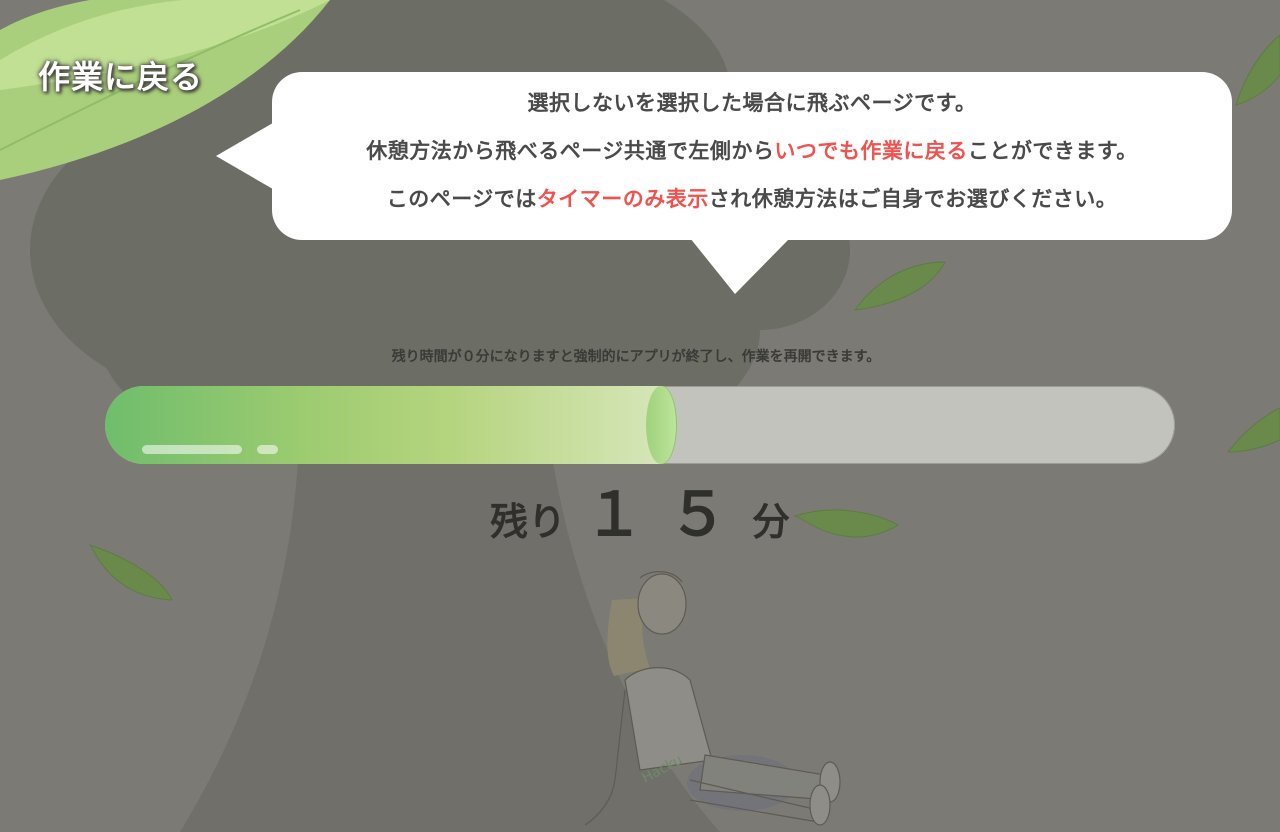 Image resolution: width=1280 pixels, height=832 pixels. What do you see at coordinates (668, 515) in the screenshot?
I see `remaining-value: １５` at bounding box center [668, 515].